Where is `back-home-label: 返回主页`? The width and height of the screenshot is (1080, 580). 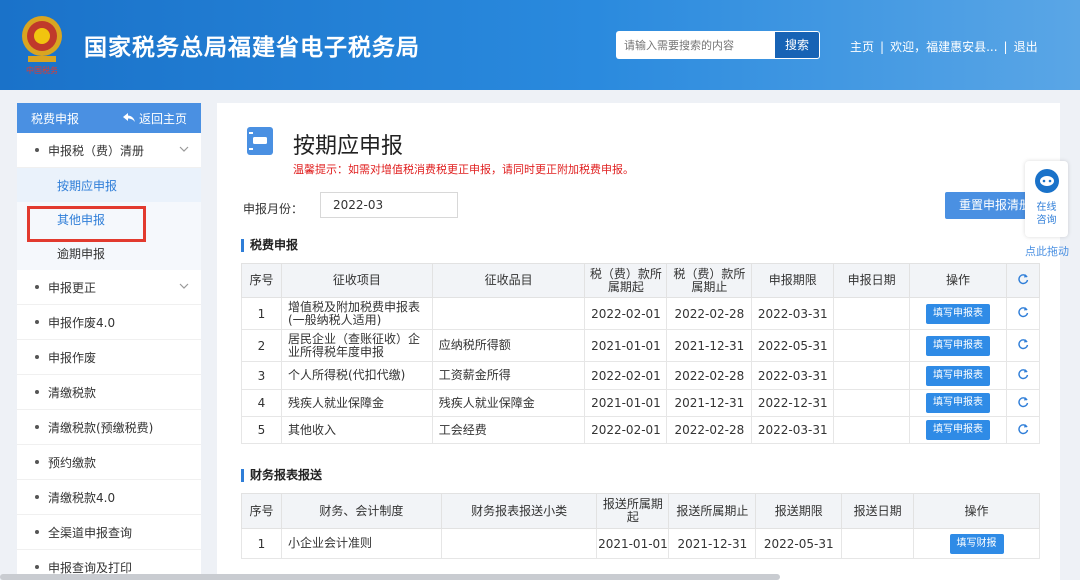
back-home-label: 返回主页 is located at coordinates (162, 118).